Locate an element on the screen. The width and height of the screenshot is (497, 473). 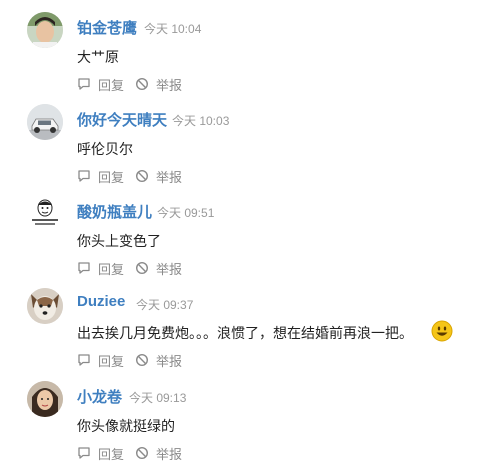
comment-time: 今天 10:04 is located at coordinates (173, 29).